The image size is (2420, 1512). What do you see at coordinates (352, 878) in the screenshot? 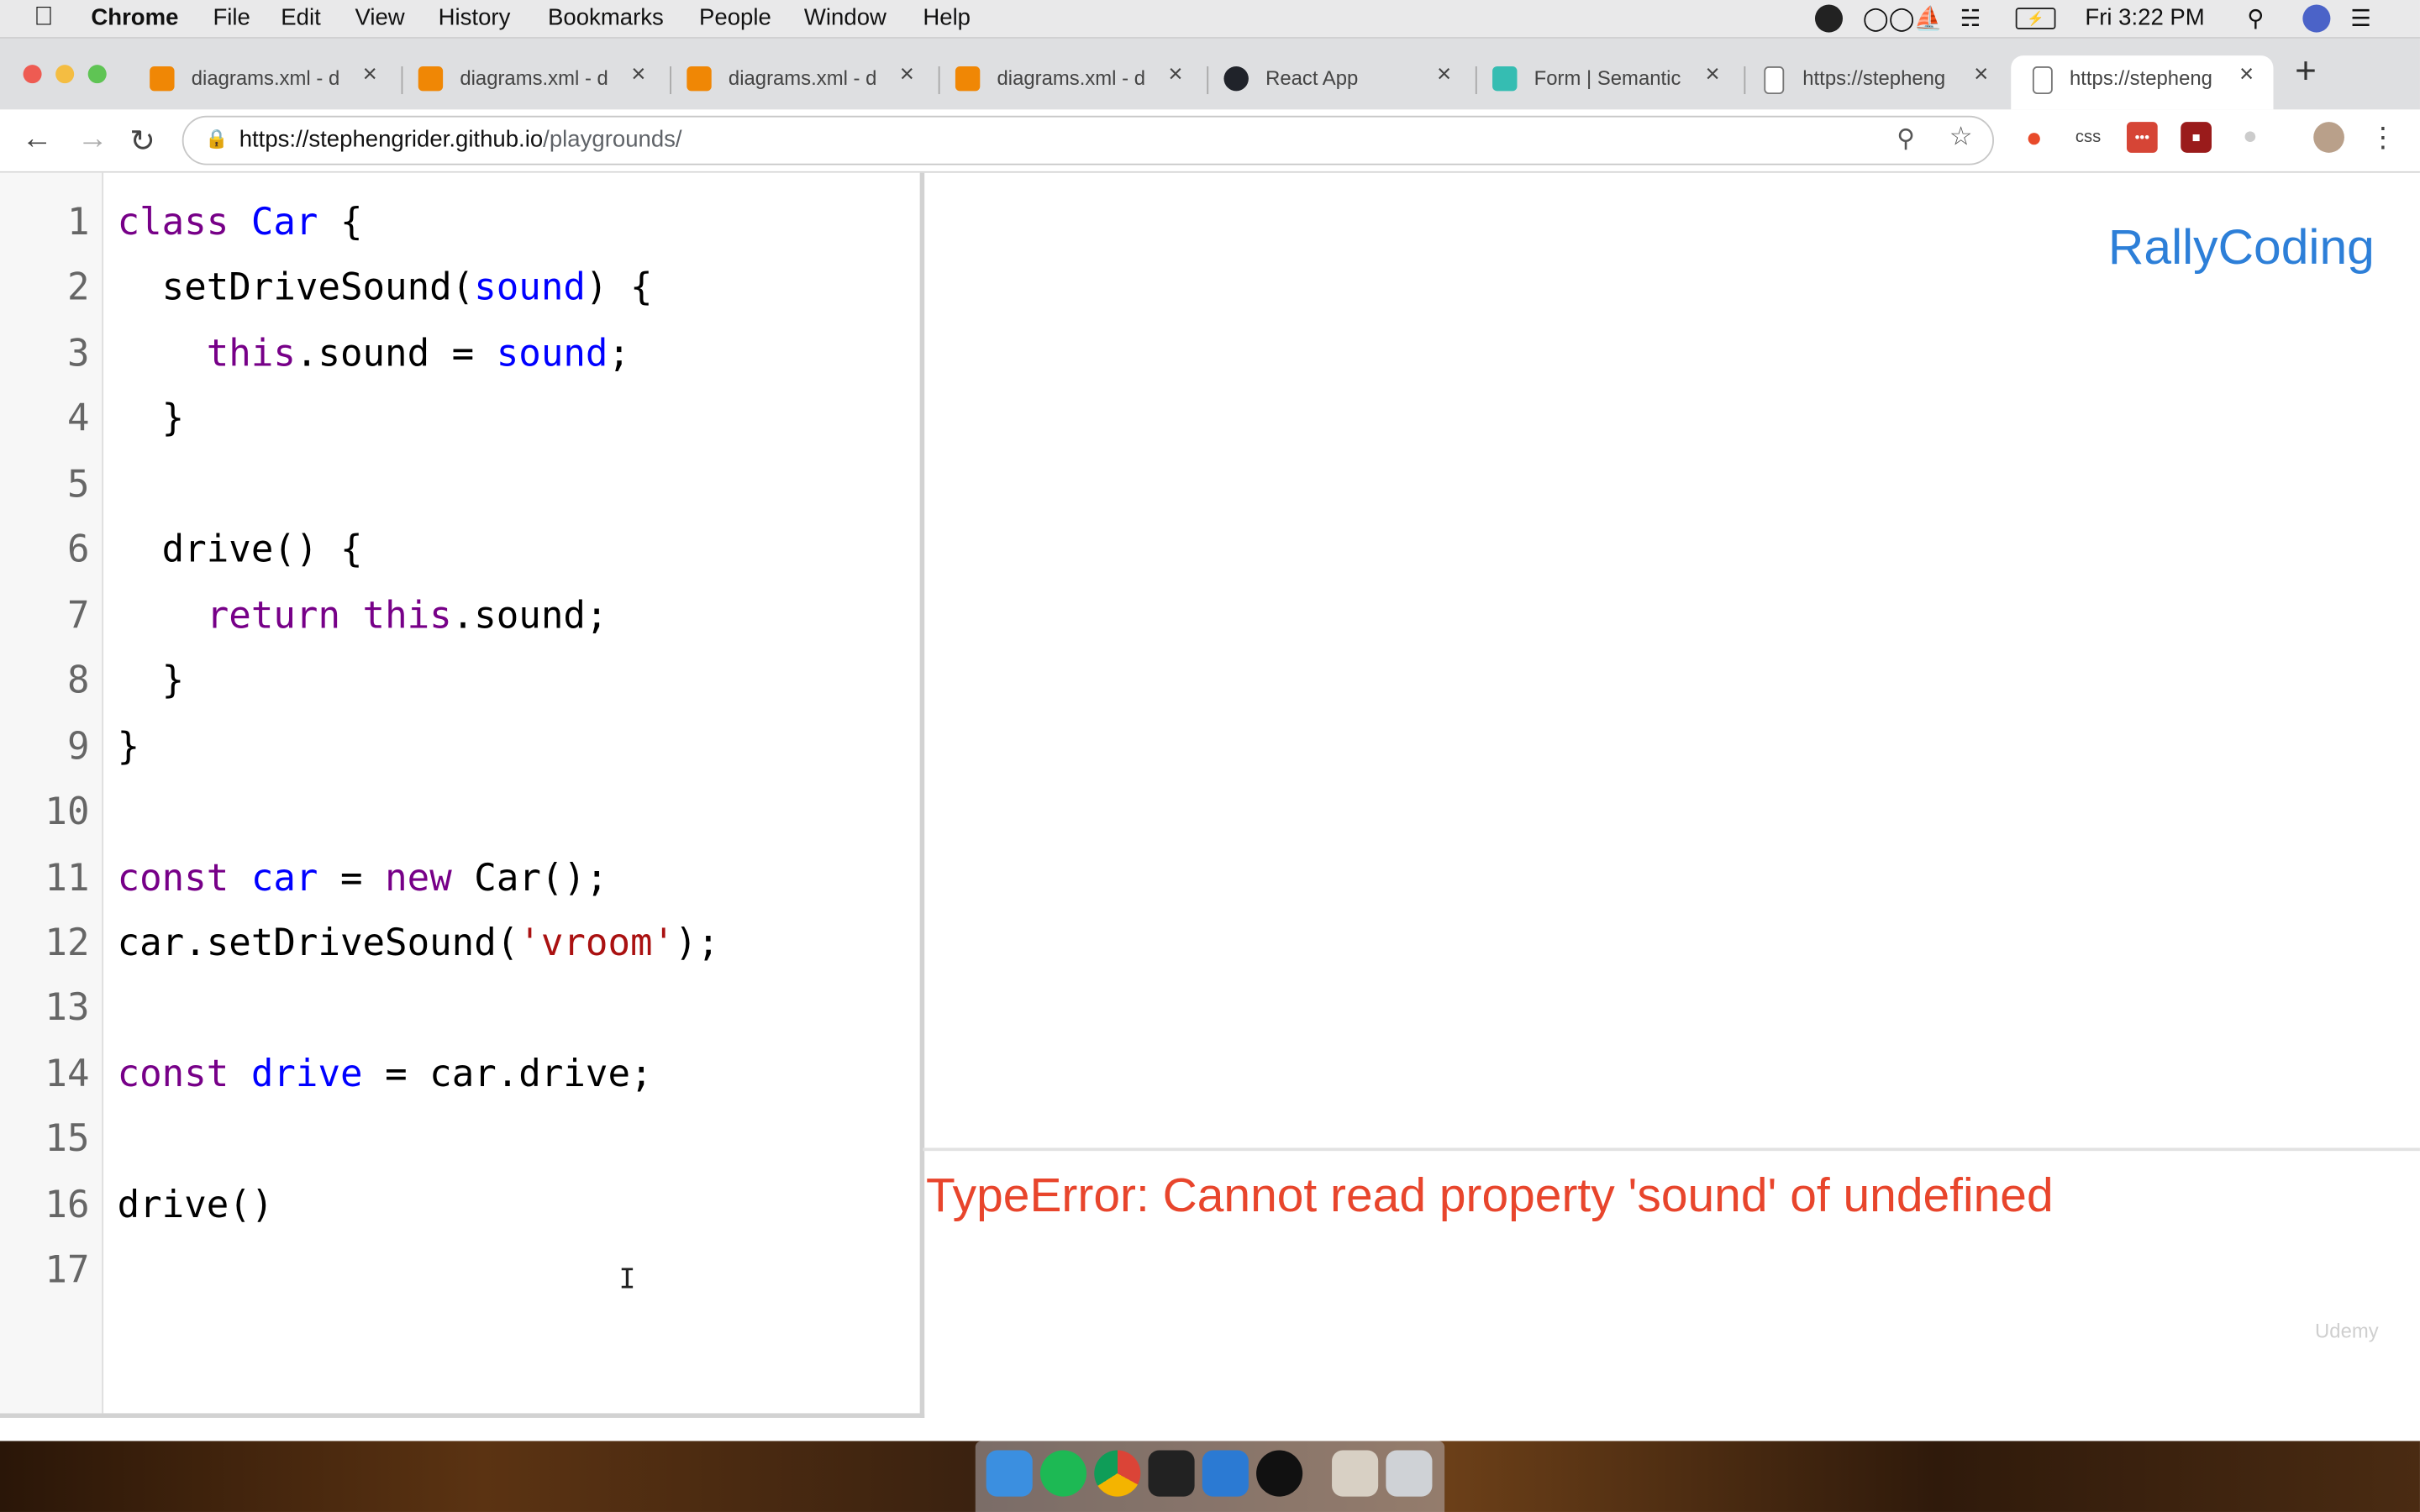
I see `code-token: =` at bounding box center [352, 878].